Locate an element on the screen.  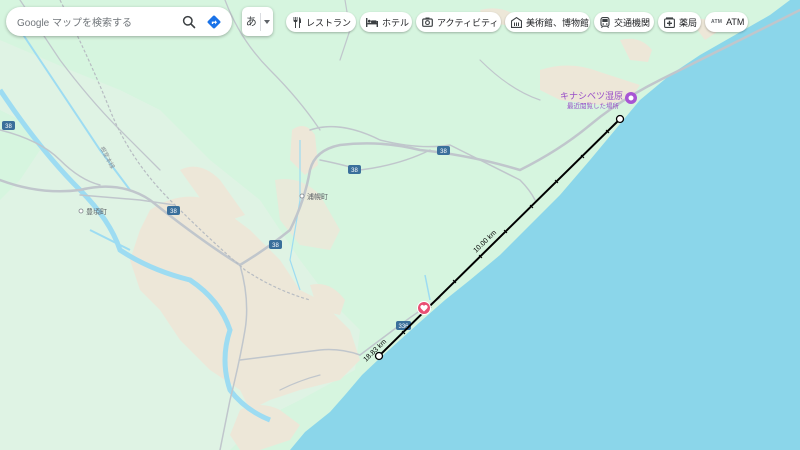
svg-text: キナシベツ湿原 is located at coordinates (591, 96).